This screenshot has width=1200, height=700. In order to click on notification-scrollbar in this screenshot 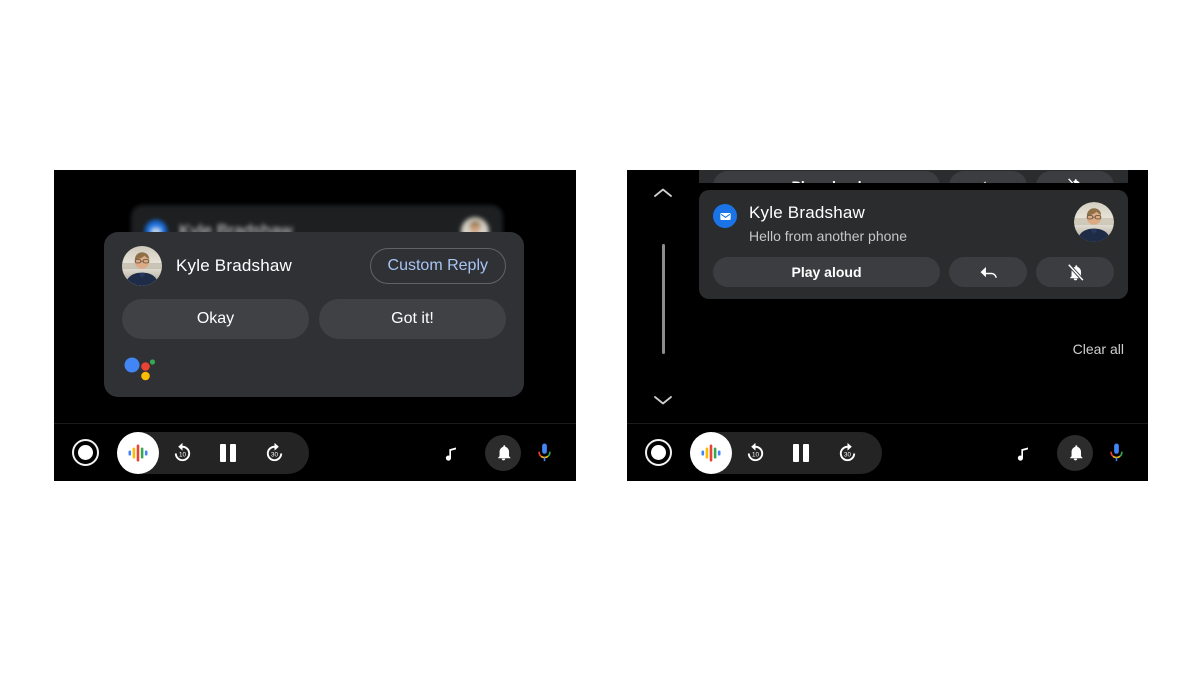, I will do `click(663, 299)`.